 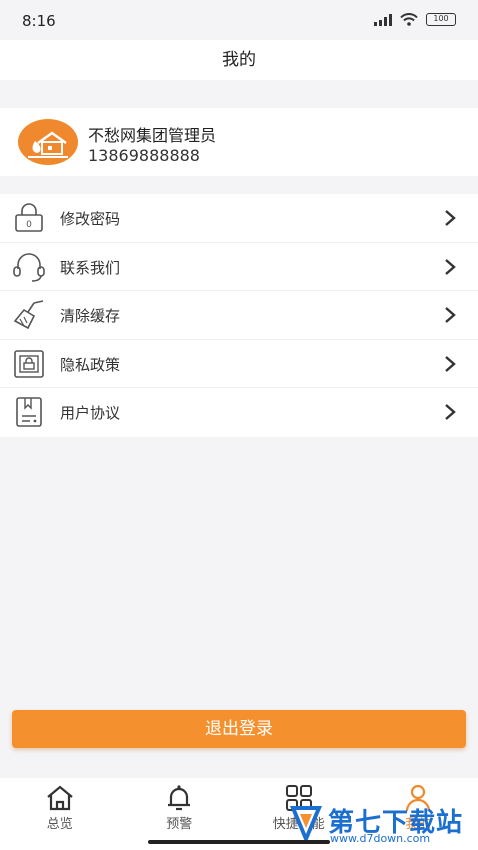 What do you see at coordinates (90, 364) in the screenshot?
I see `menu-item-label: 隐私政策` at bounding box center [90, 364].